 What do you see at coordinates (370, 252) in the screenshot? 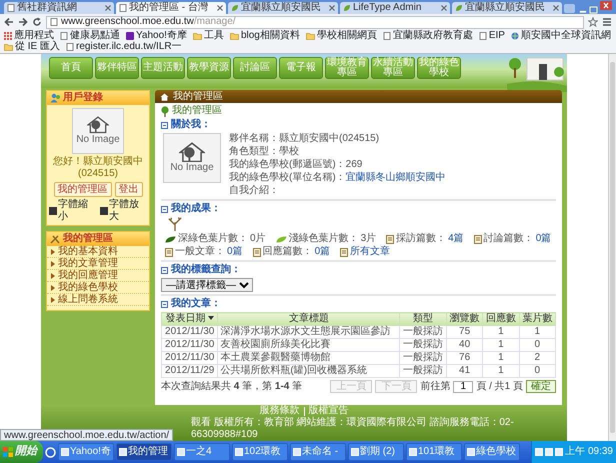
I see `stat-link: 所有文章` at bounding box center [370, 252].